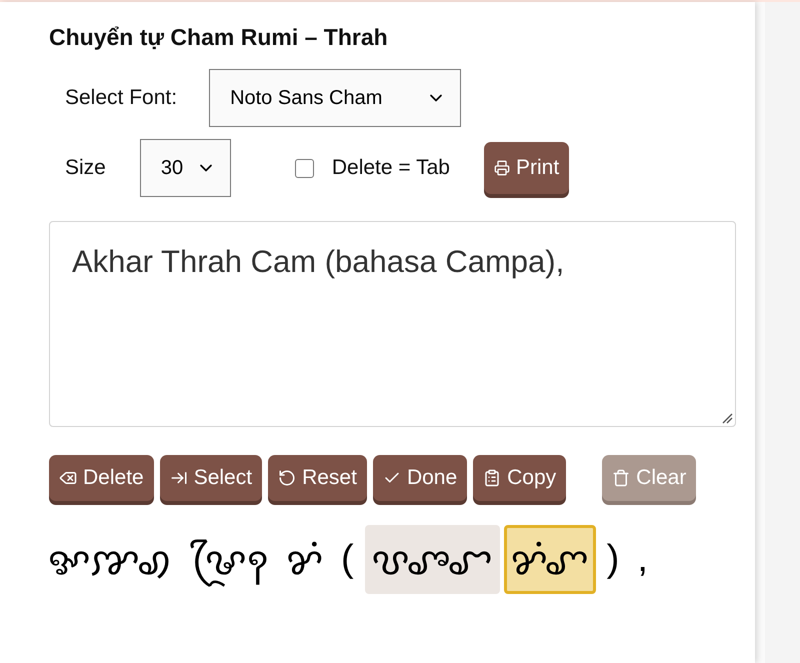  What do you see at coordinates (527, 168) in the screenshot?
I see `print-button: Print` at bounding box center [527, 168].